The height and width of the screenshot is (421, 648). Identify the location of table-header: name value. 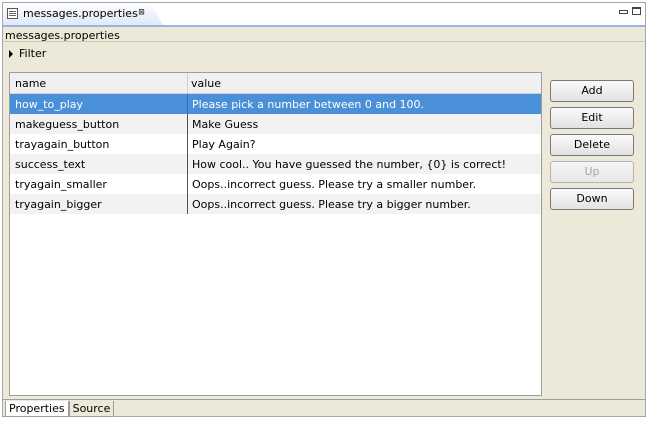
(275, 83).